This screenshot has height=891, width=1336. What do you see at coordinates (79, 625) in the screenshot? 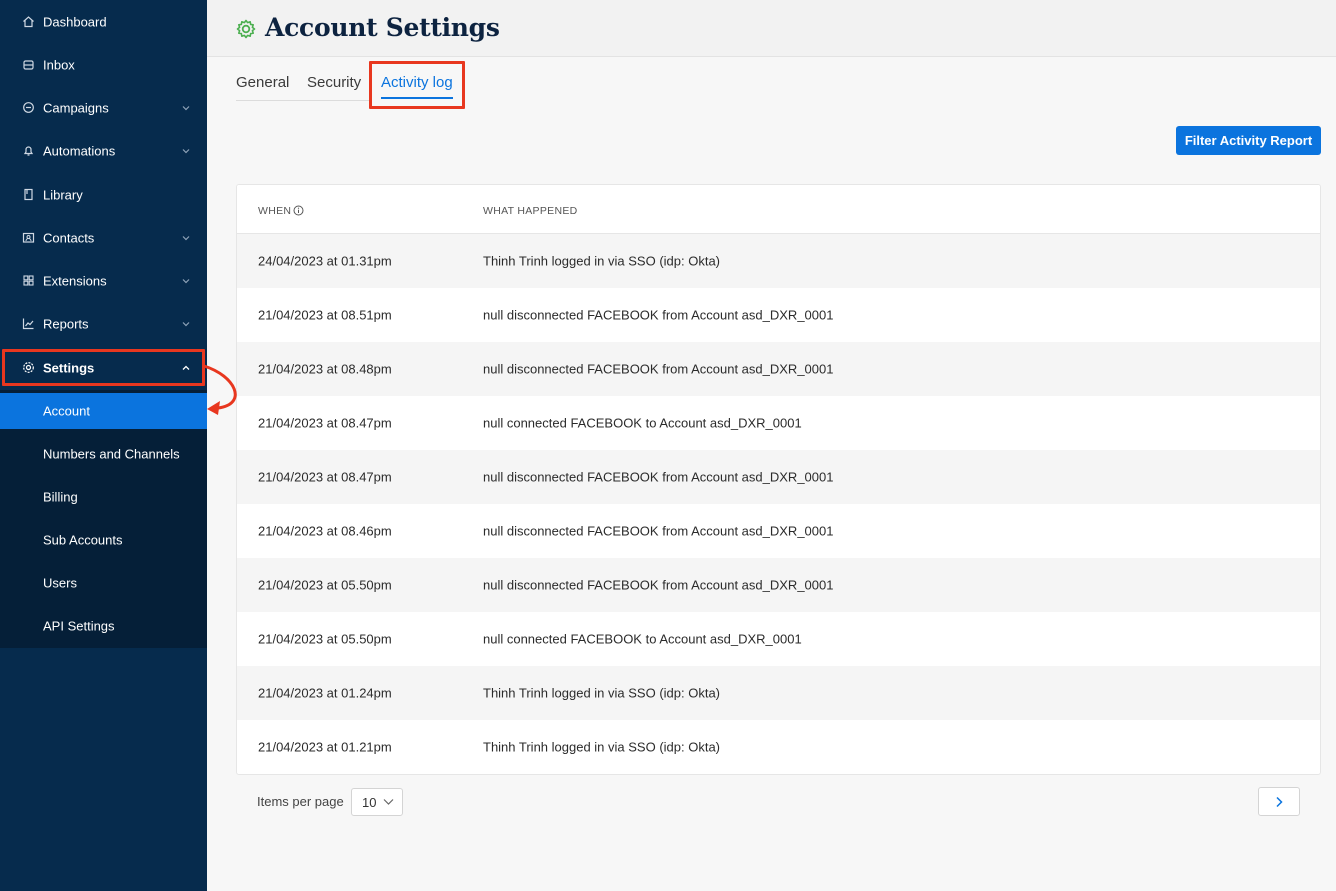
I see `sidebar-subitem-label: API Settings` at bounding box center [79, 625].